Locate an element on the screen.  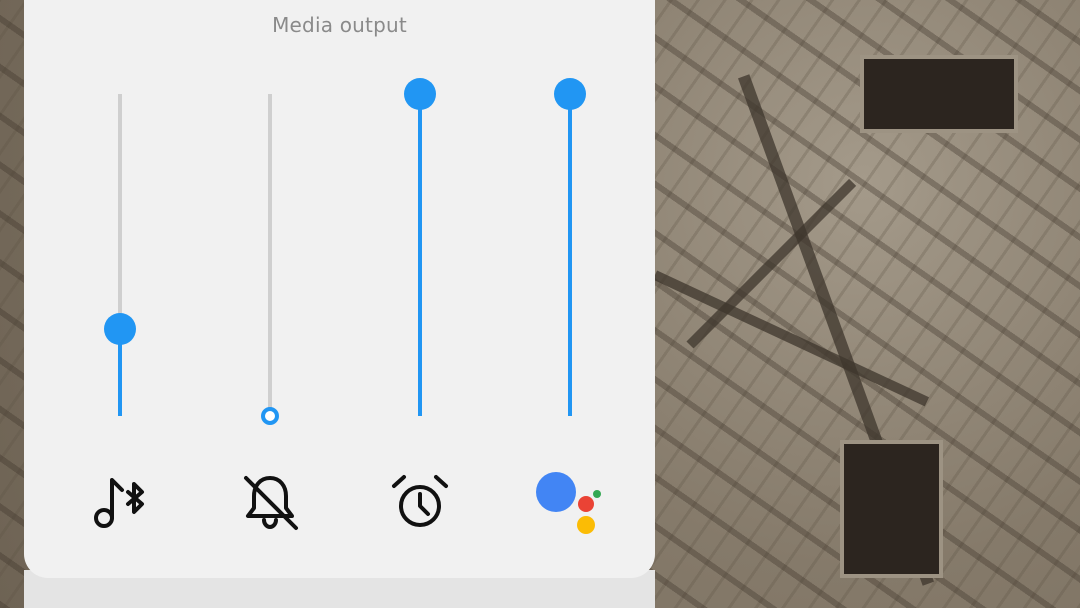
slider-track is located at coordinates (270, 255).